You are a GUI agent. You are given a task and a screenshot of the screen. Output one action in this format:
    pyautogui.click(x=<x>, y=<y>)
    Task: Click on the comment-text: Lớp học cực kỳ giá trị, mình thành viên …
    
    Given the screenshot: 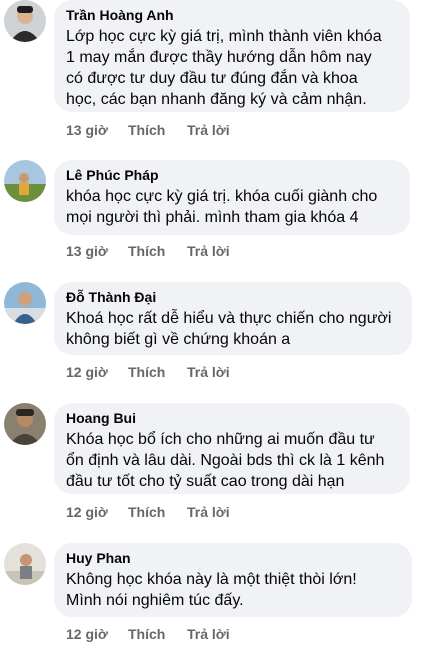 What is the action you would take?
    pyautogui.click(x=224, y=68)
    